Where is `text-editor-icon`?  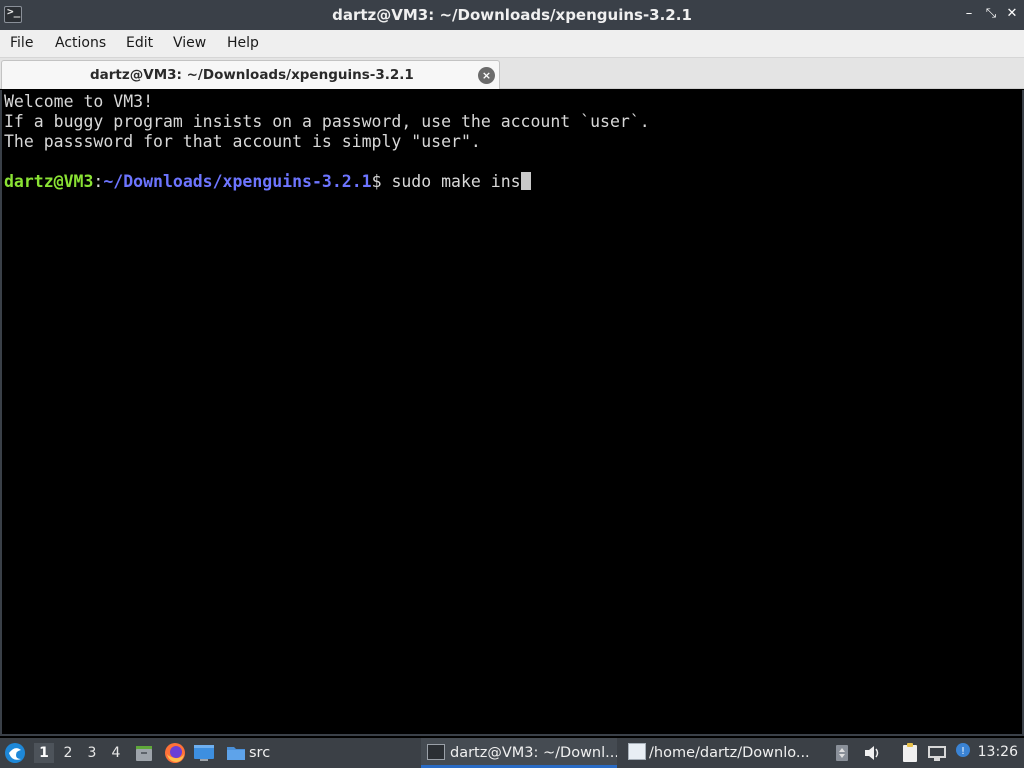 text-editor-icon is located at coordinates (637, 751).